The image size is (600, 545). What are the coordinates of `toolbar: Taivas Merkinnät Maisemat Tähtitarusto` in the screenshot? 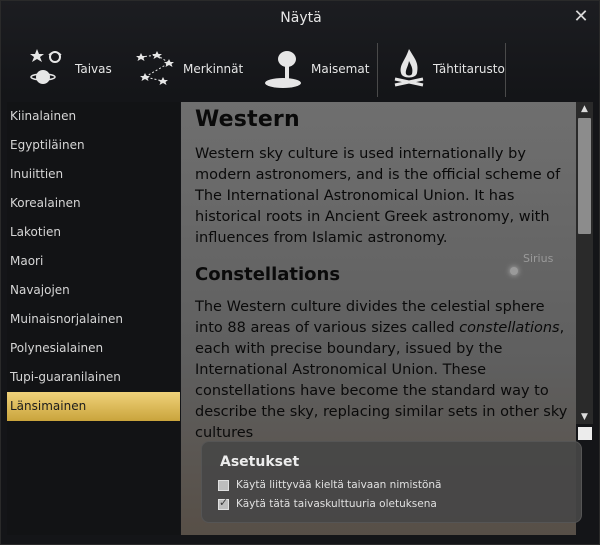 It's located at (300, 69).